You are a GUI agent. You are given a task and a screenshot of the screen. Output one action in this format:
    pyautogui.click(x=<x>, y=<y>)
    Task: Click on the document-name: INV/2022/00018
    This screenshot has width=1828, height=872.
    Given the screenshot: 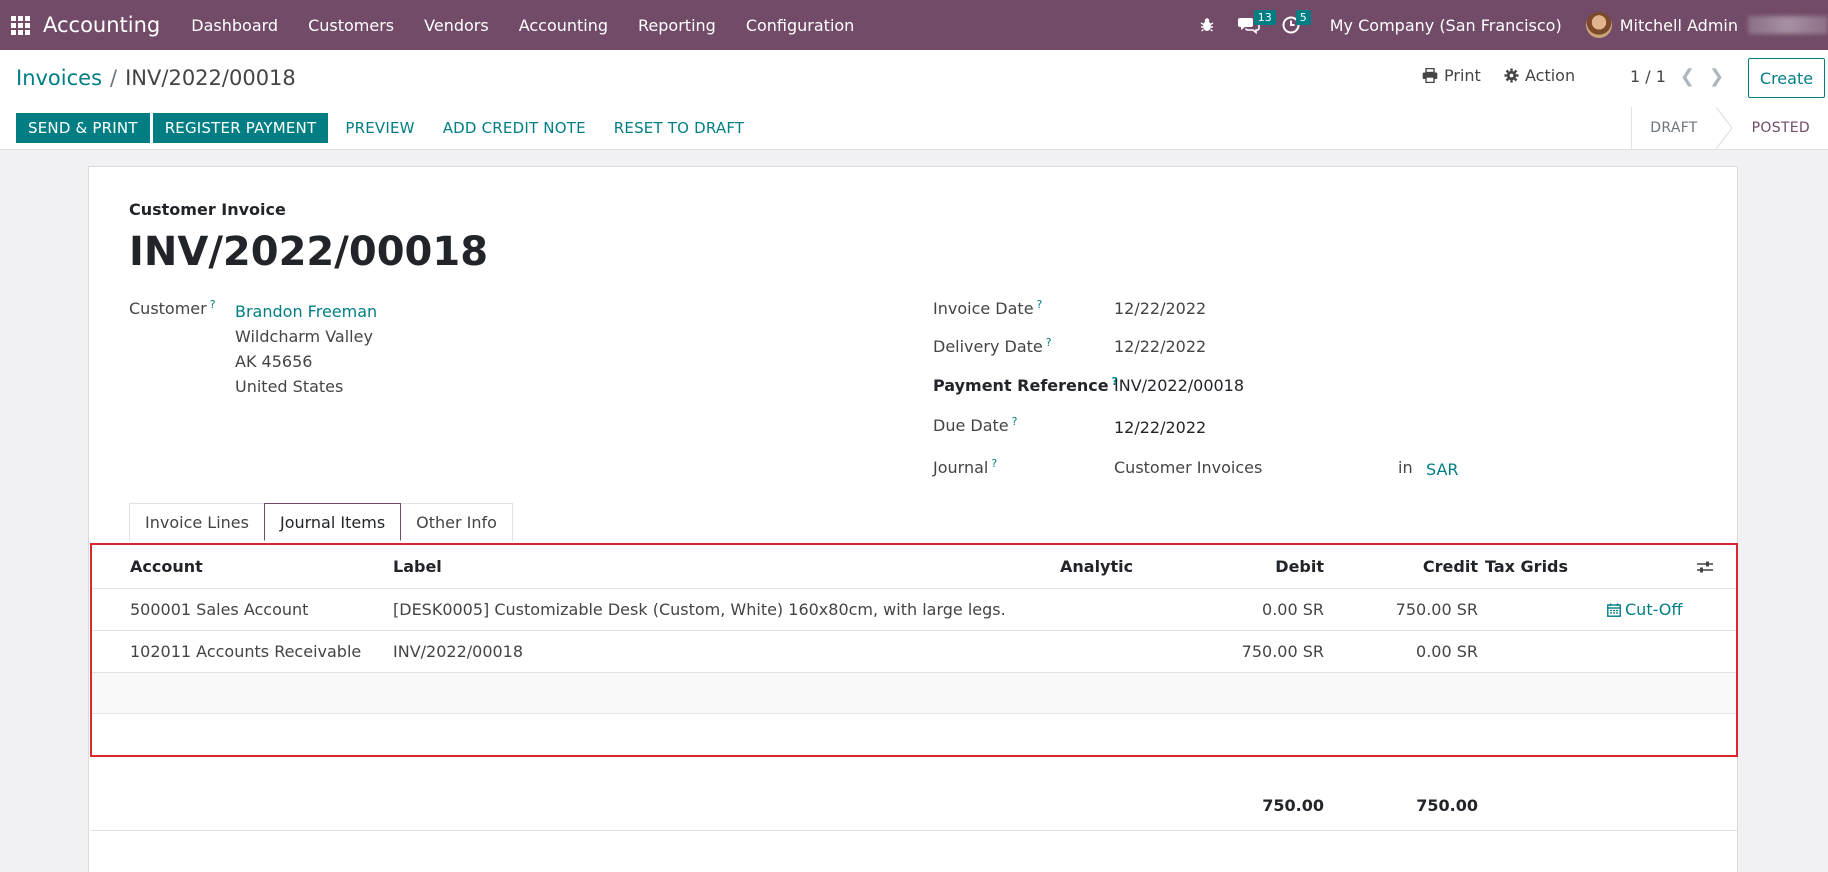 What is the action you would take?
    pyautogui.click(x=309, y=252)
    